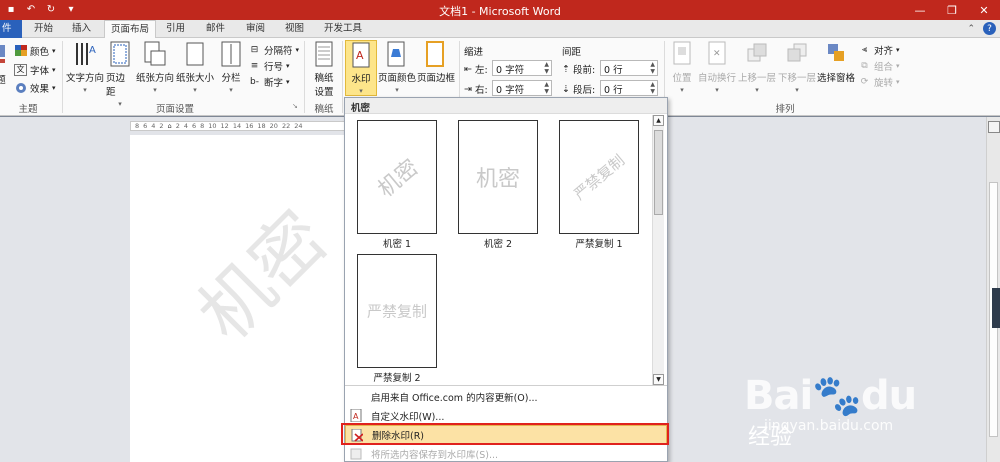 This screenshot has height=462, width=1000. I want to click on watermark-option-confidential-1: 机密 机密 1, so click(397, 185).